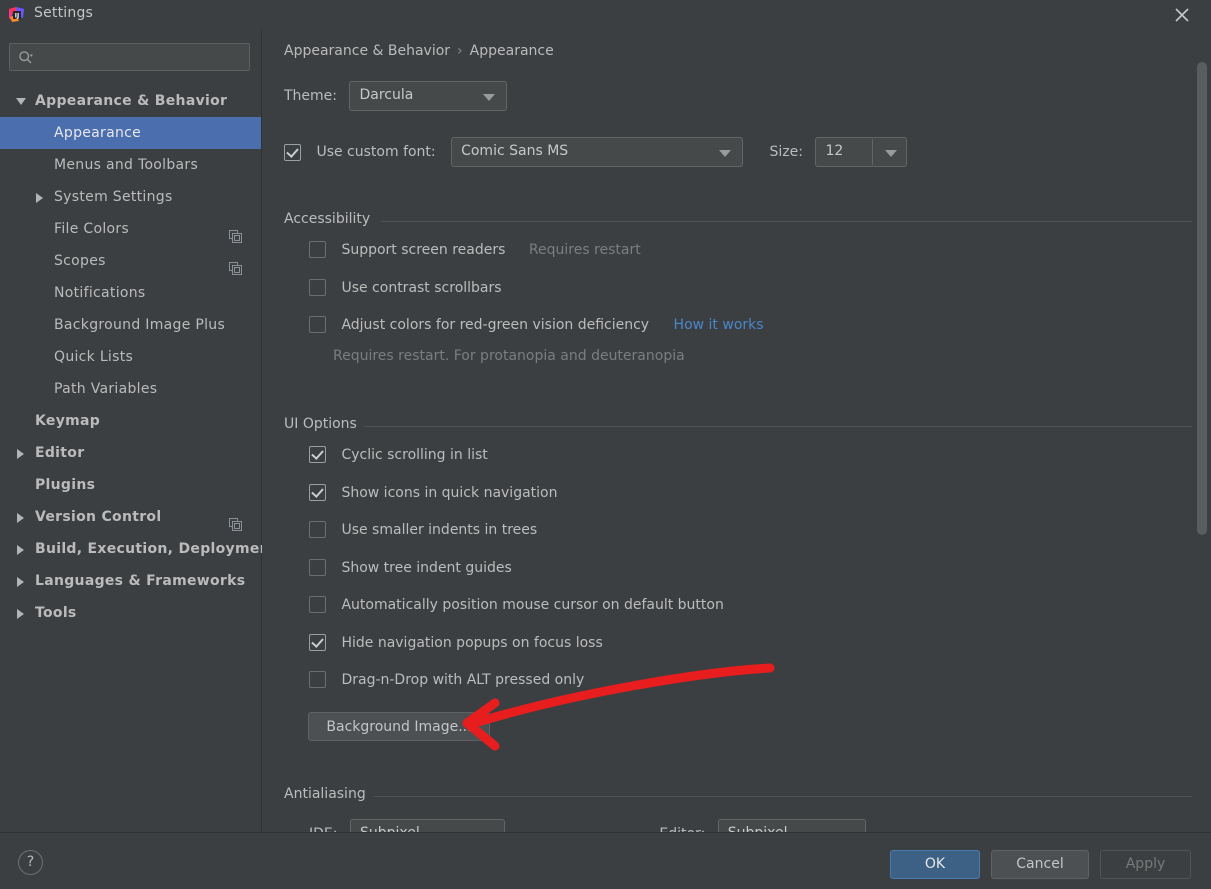 The image size is (1211, 889). I want to click on ui-option-smaller-indents: Use smaller indents in trees, so click(423, 529).